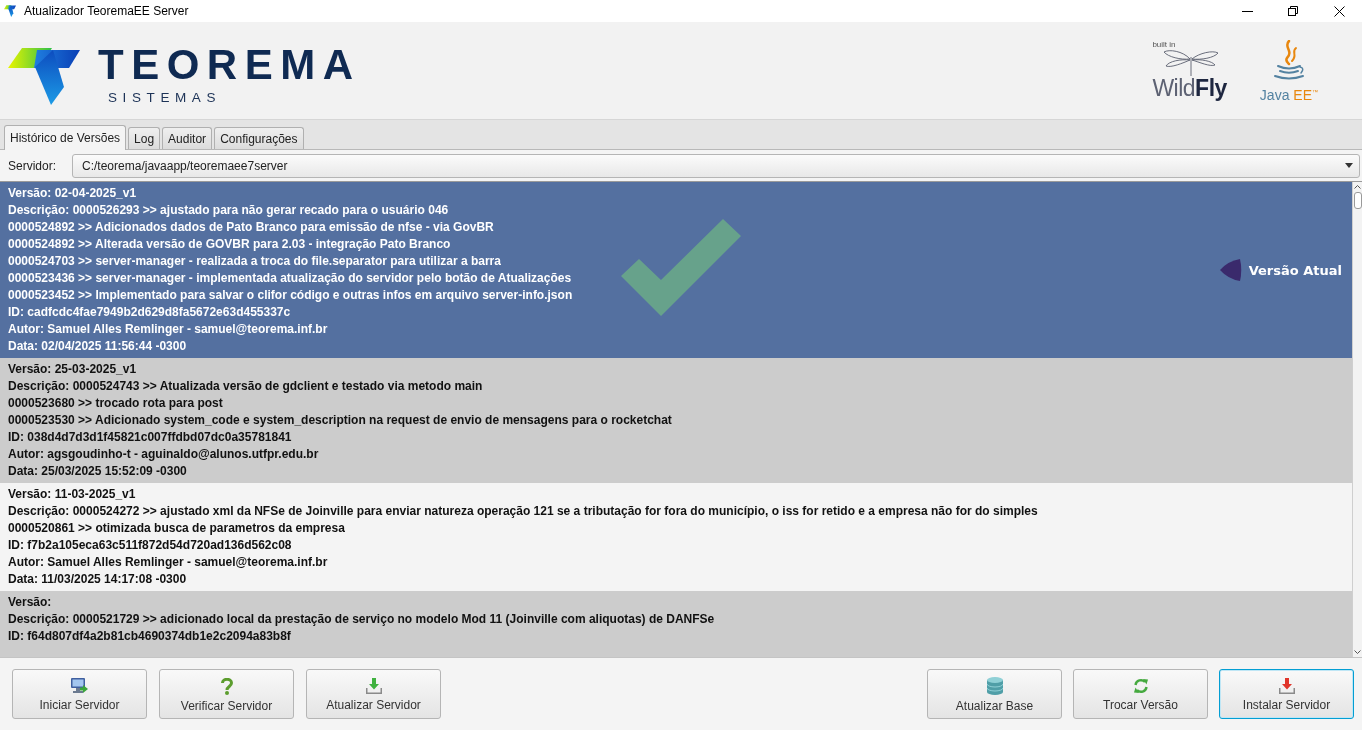 The width and height of the screenshot is (1362, 730). I want to click on action-button: Verificar Servidor, so click(226, 694).